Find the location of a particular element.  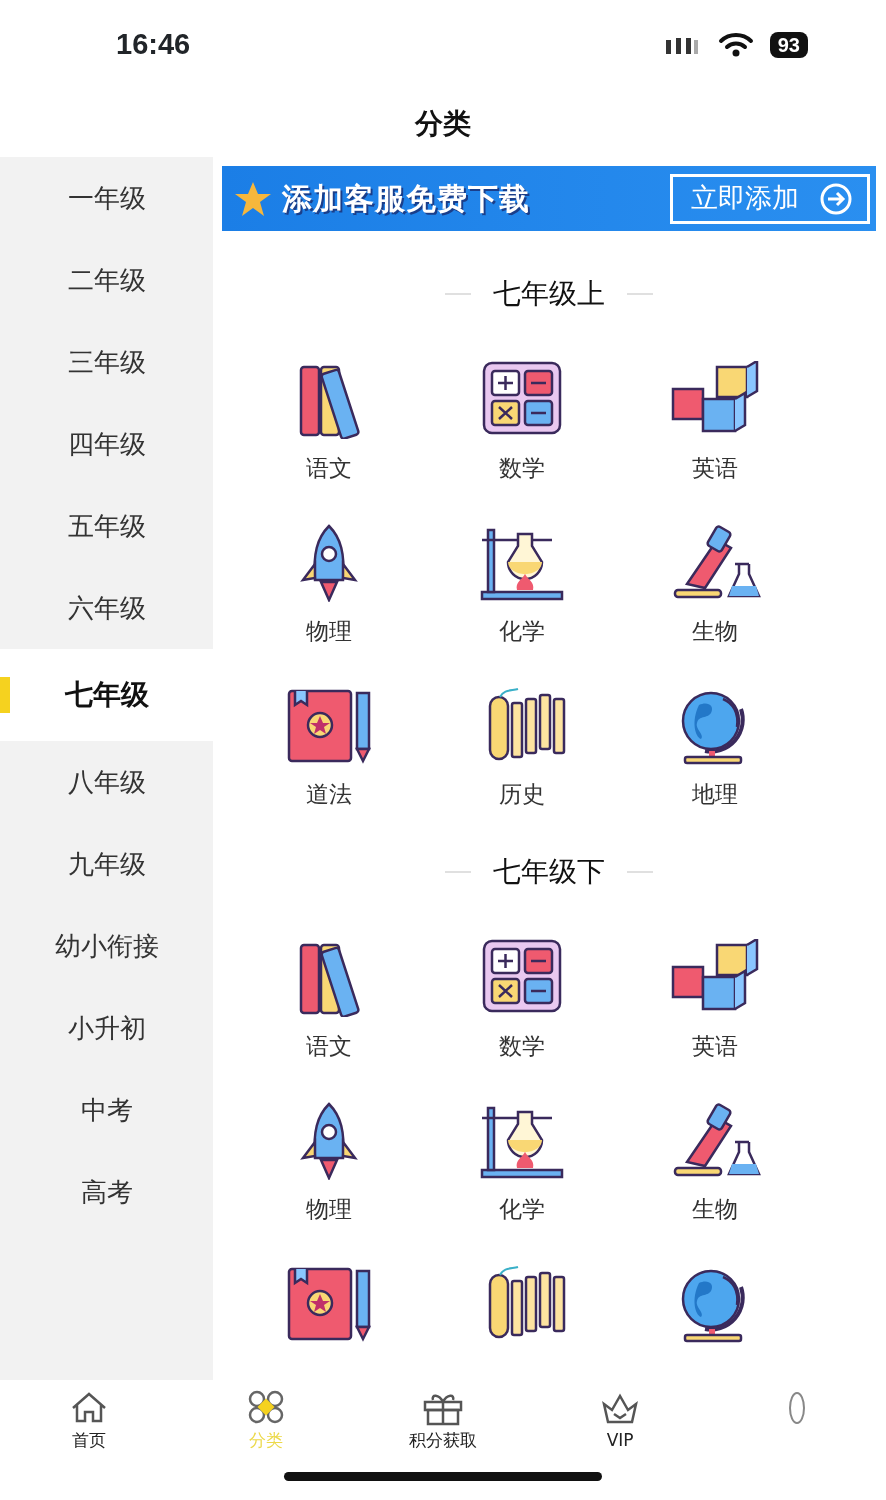

grade-item: 二年级 is located at coordinates (106, 280).